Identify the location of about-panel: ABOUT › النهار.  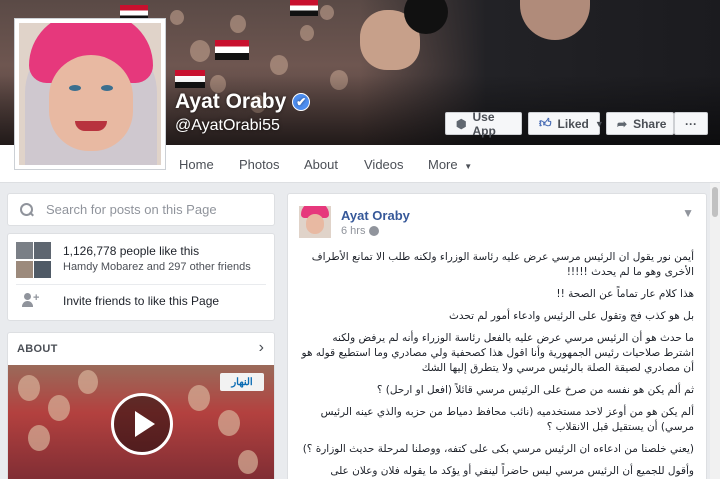
(141, 405).